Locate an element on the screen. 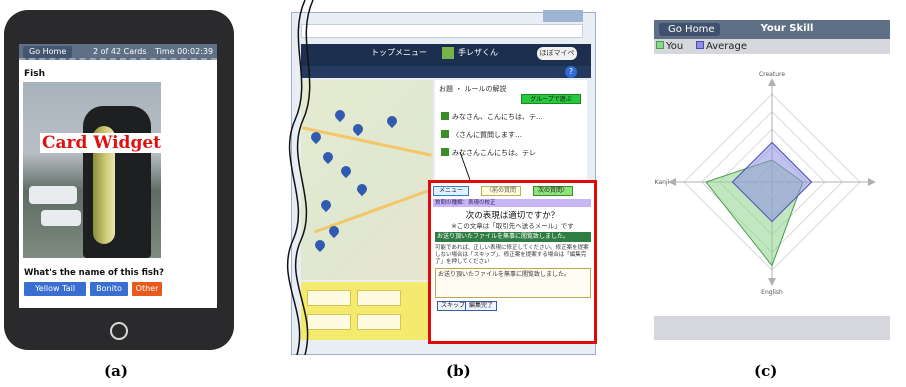 The width and height of the screenshot is (906, 387). legend: You Average is located at coordinates (701, 46).